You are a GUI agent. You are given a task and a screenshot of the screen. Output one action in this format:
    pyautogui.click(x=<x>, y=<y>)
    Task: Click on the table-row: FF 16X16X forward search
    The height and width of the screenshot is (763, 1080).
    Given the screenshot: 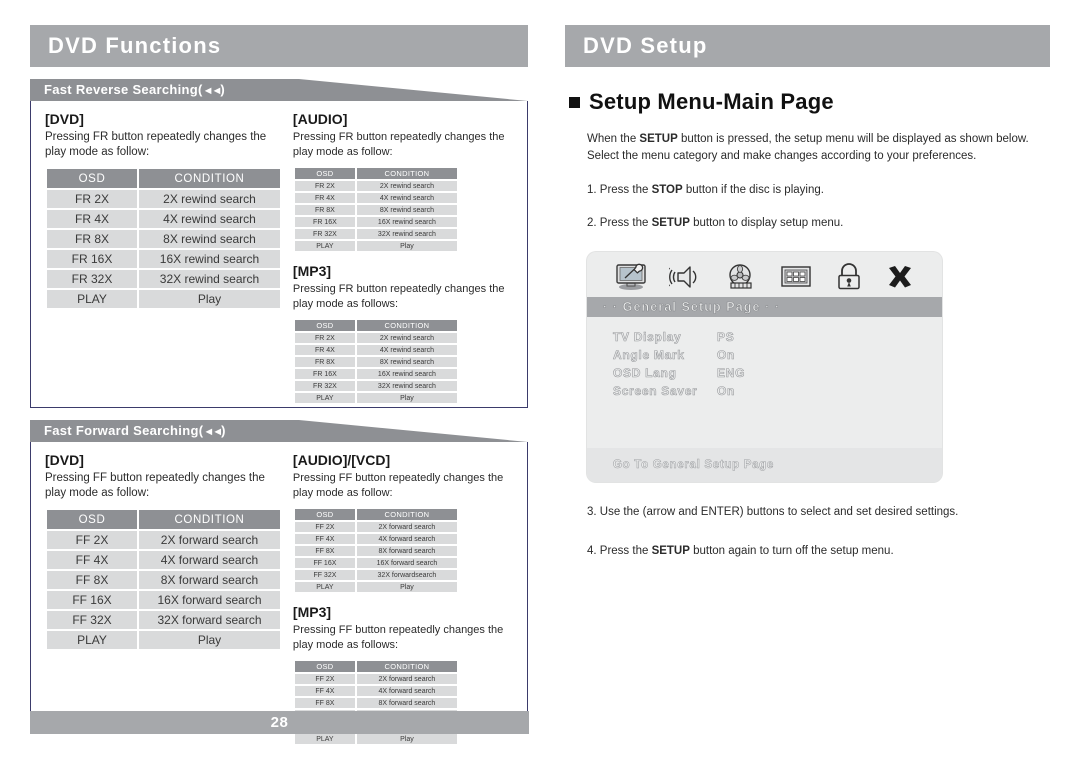 What is the action you would take?
    pyautogui.click(x=375, y=563)
    